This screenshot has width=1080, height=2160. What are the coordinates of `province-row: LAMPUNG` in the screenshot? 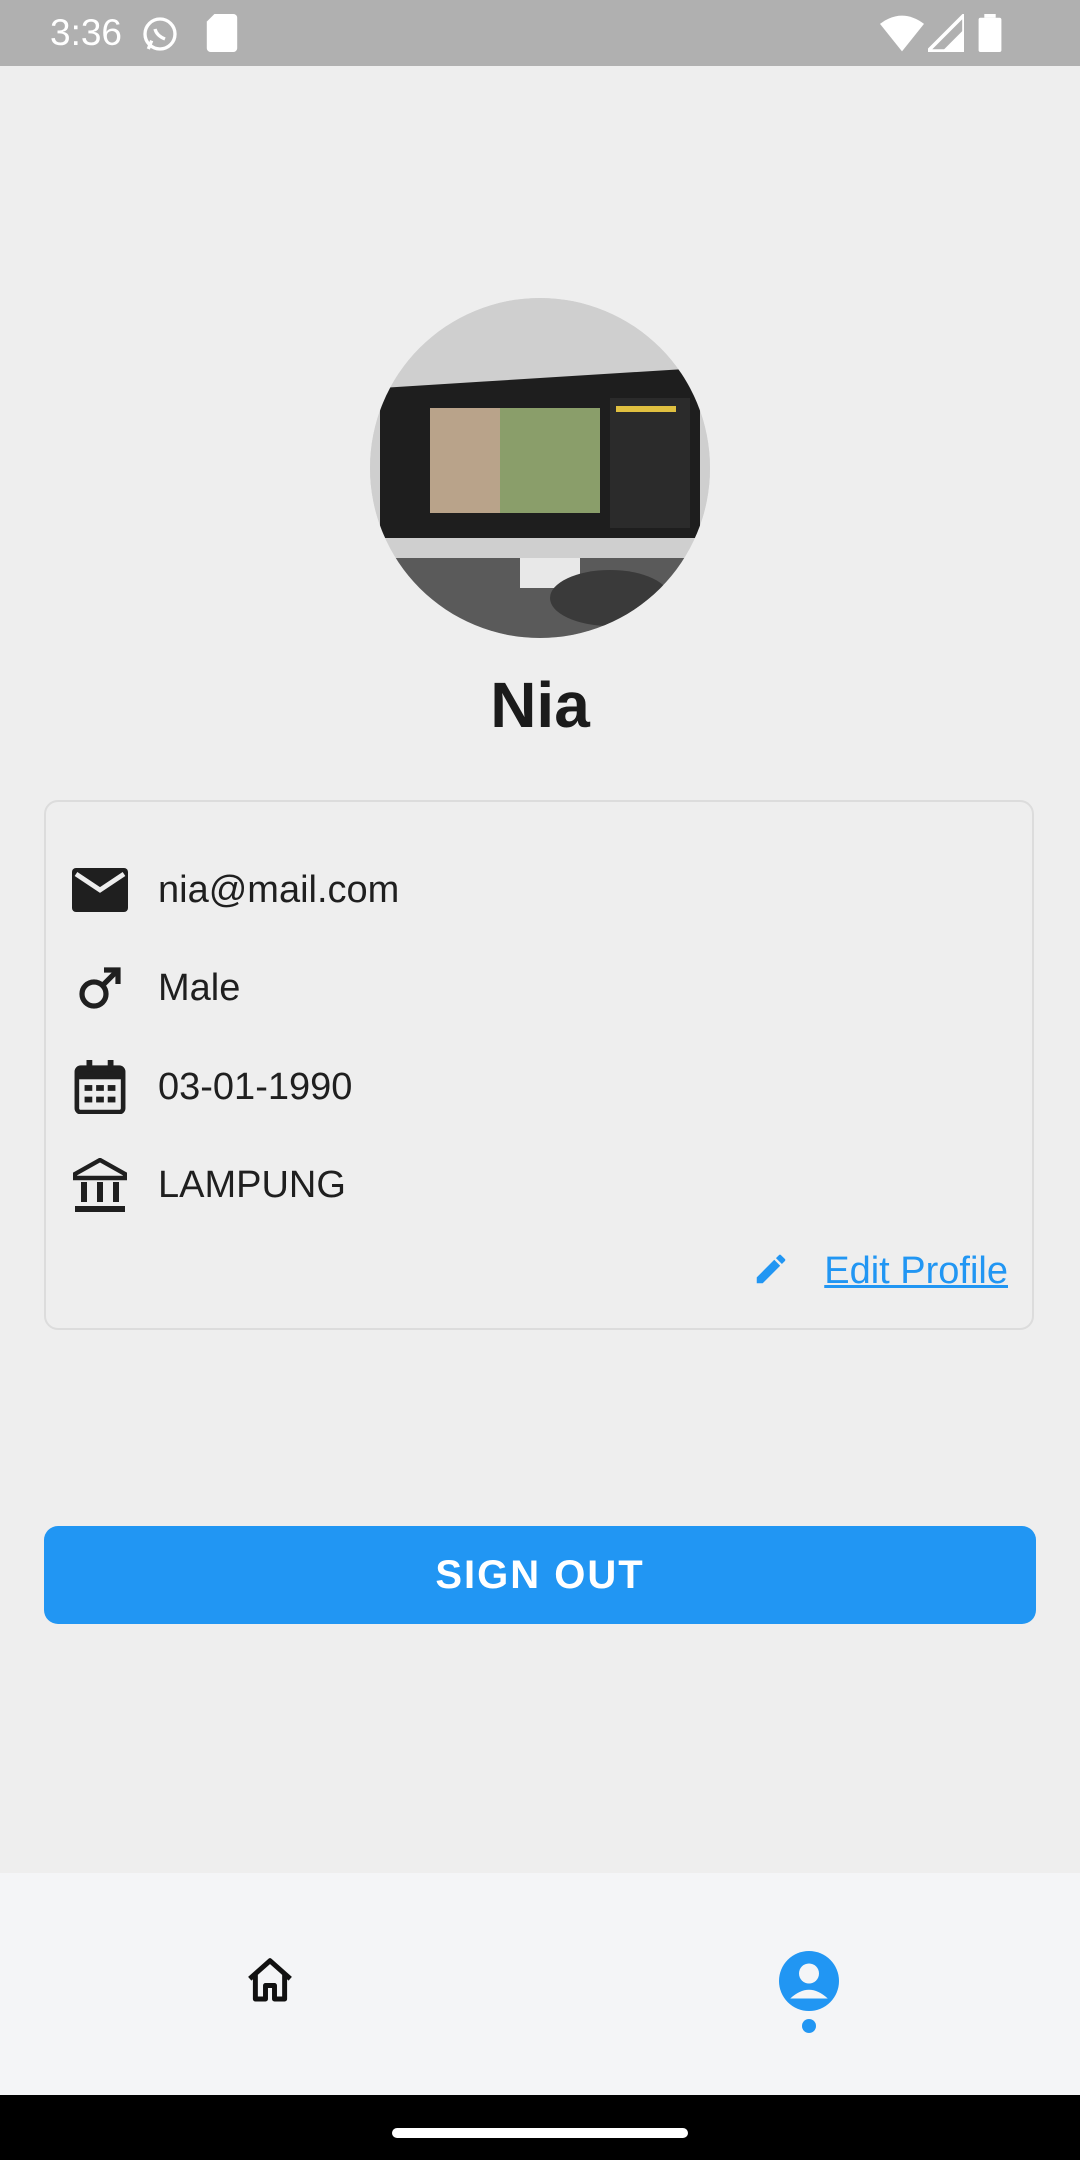 It's located at (209, 1185).